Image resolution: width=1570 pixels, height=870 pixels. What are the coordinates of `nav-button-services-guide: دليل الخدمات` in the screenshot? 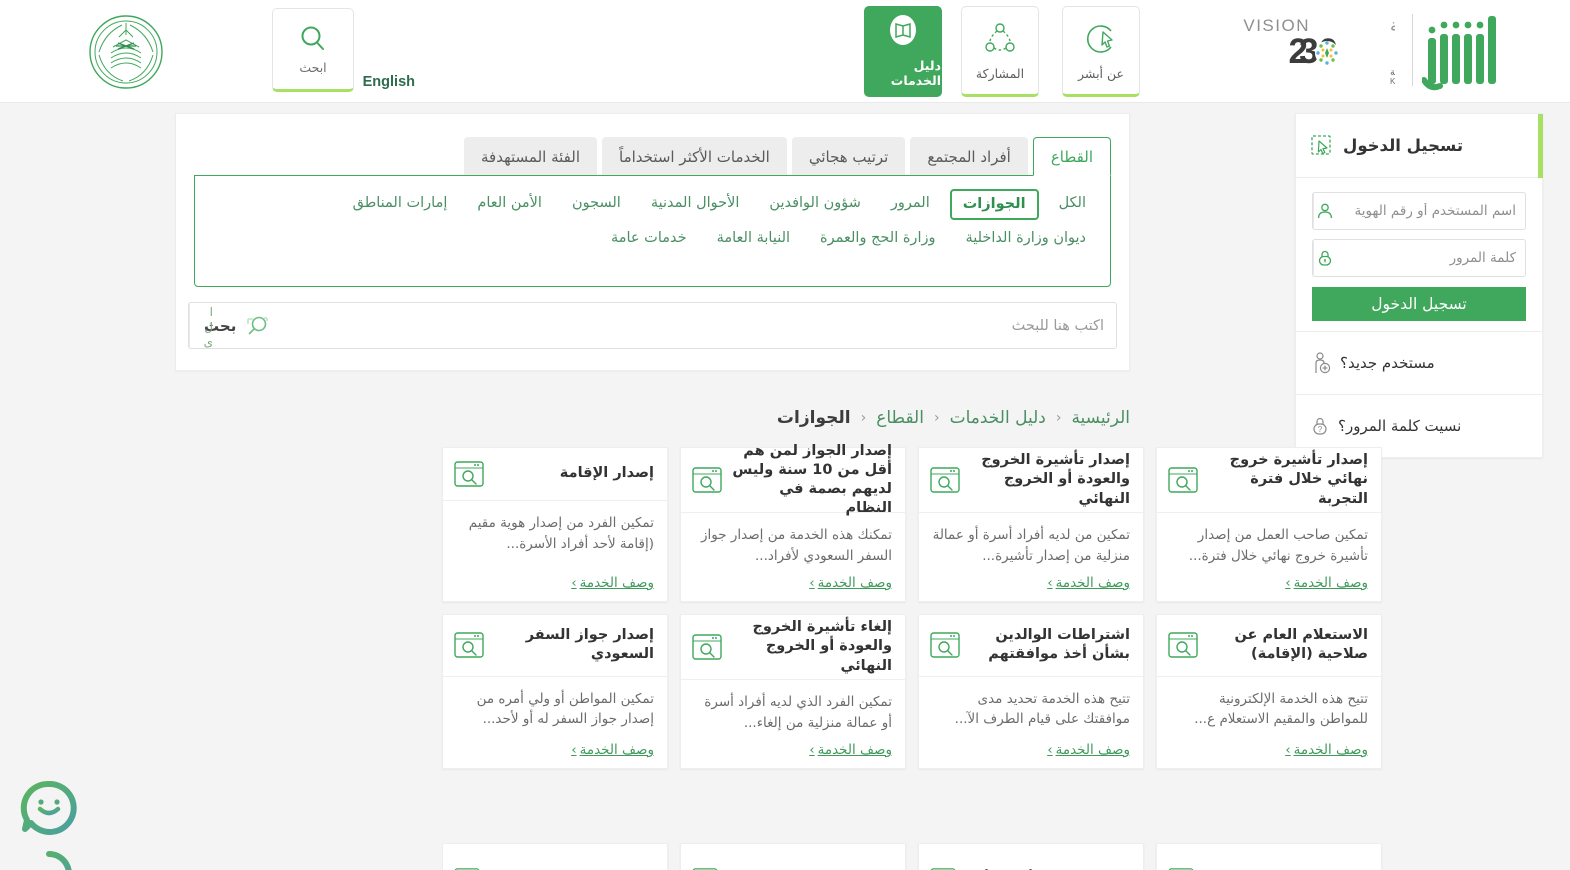 It's located at (903, 51).